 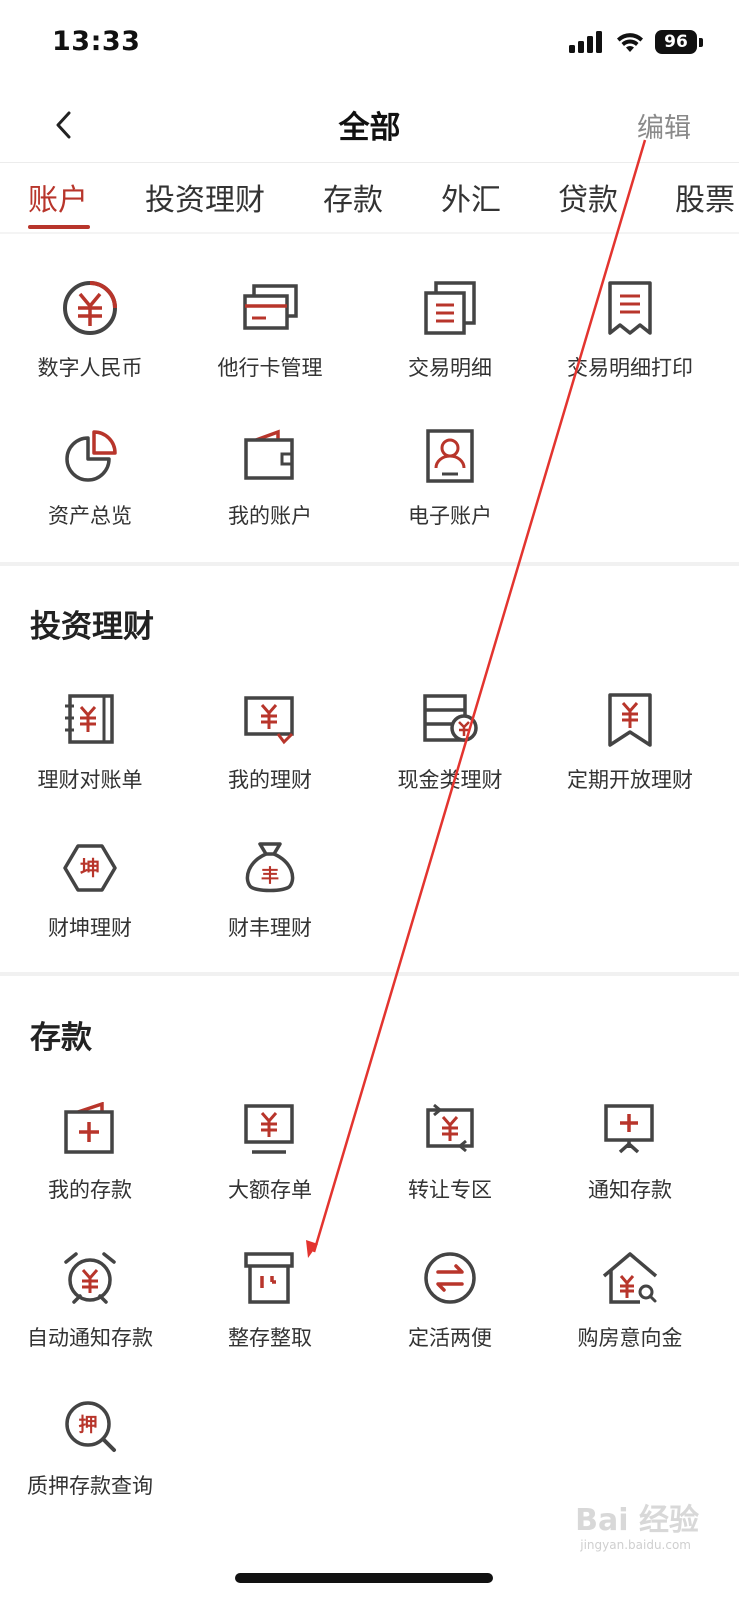 I want to click on exchange-circle-icon, so click(x=450, y=1278).